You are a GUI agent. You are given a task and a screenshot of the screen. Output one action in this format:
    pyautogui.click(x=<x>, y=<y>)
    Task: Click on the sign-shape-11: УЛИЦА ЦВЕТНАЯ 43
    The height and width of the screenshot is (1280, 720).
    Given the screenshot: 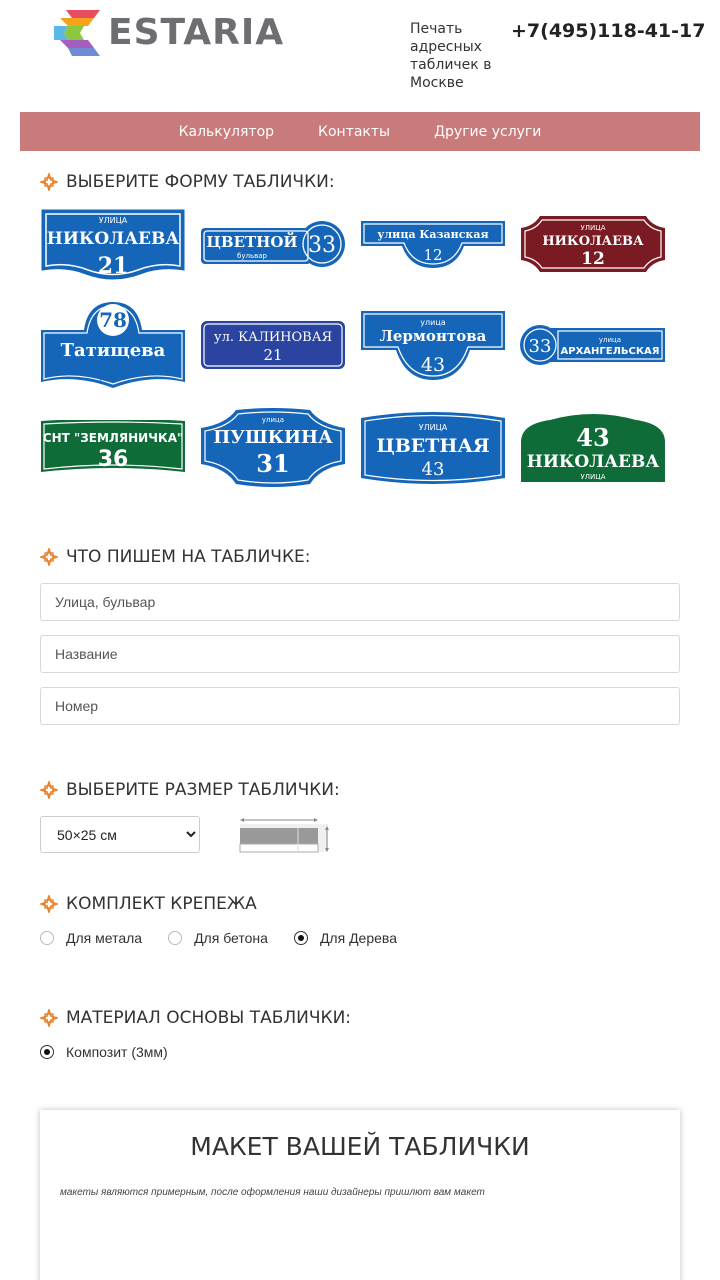 What is the action you would take?
    pyautogui.click(x=433, y=448)
    